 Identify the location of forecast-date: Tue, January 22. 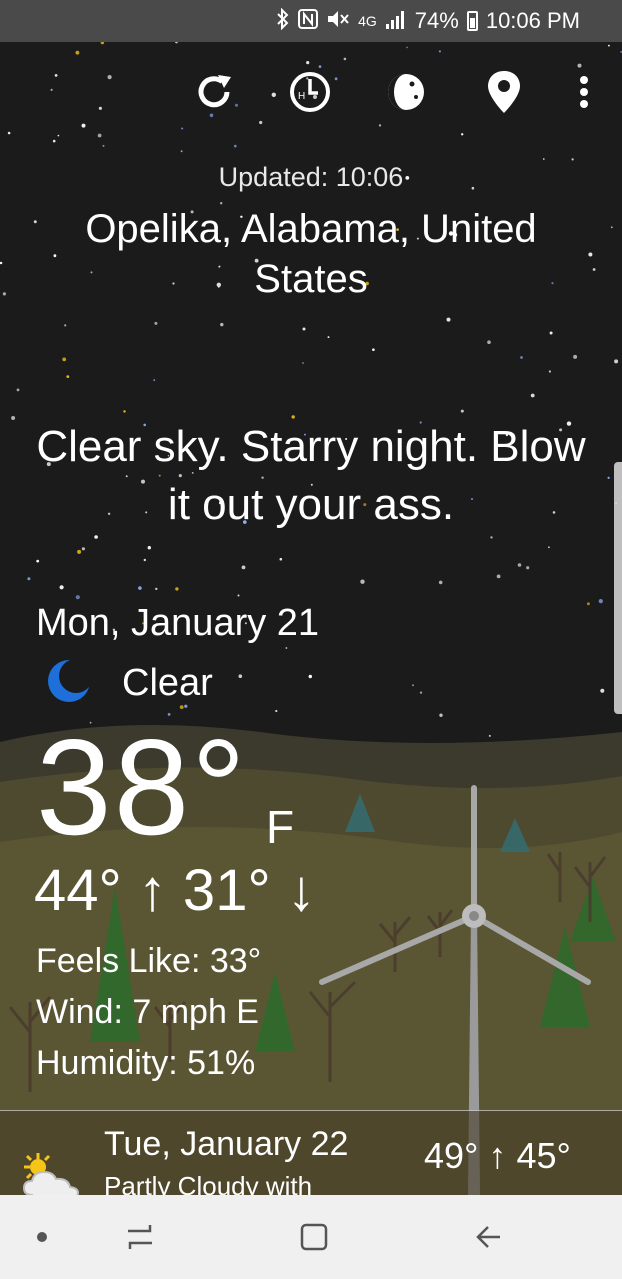
(226, 1144).